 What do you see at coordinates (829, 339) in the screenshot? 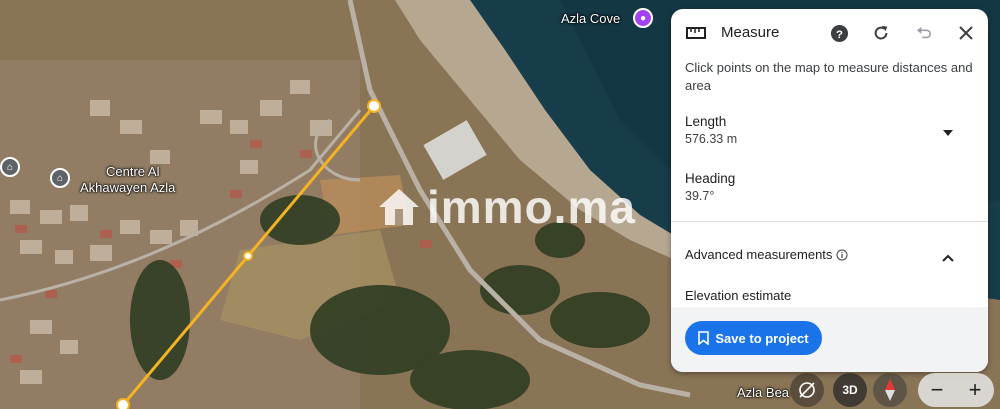
I see `panel-footer: Save to project` at bounding box center [829, 339].